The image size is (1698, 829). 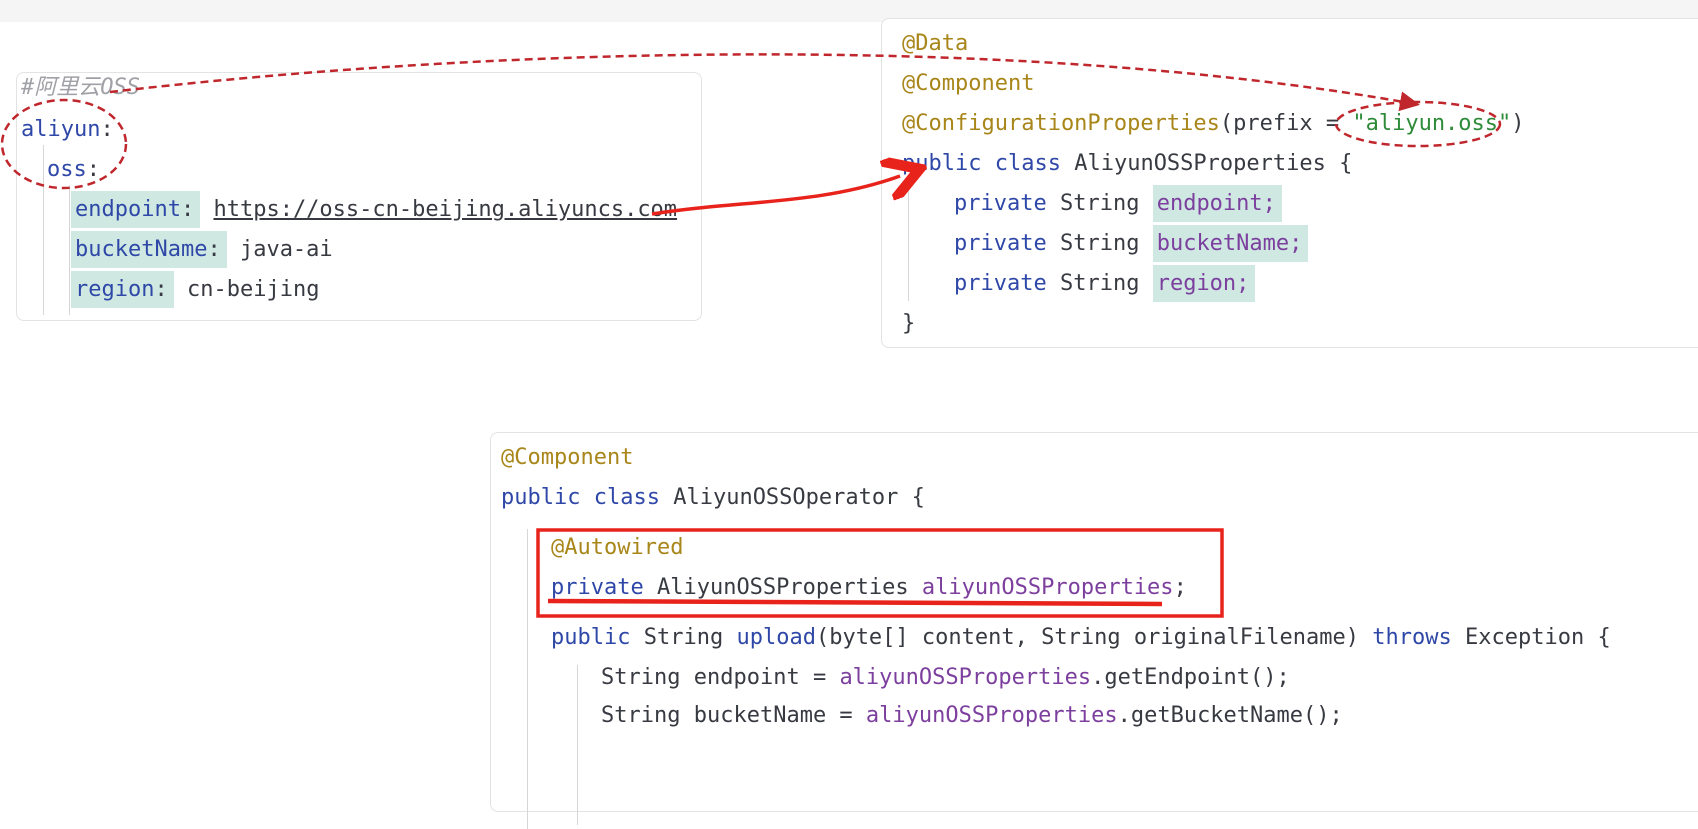 What do you see at coordinates (1286, 123) in the screenshot?
I see `config-args-open: (prefix =` at bounding box center [1286, 123].